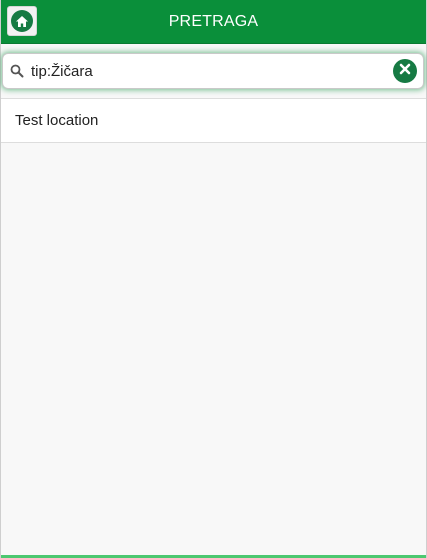 Image resolution: width=427 pixels, height=558 pixels. I want to click on list-item: Test location, so click(213, 120).